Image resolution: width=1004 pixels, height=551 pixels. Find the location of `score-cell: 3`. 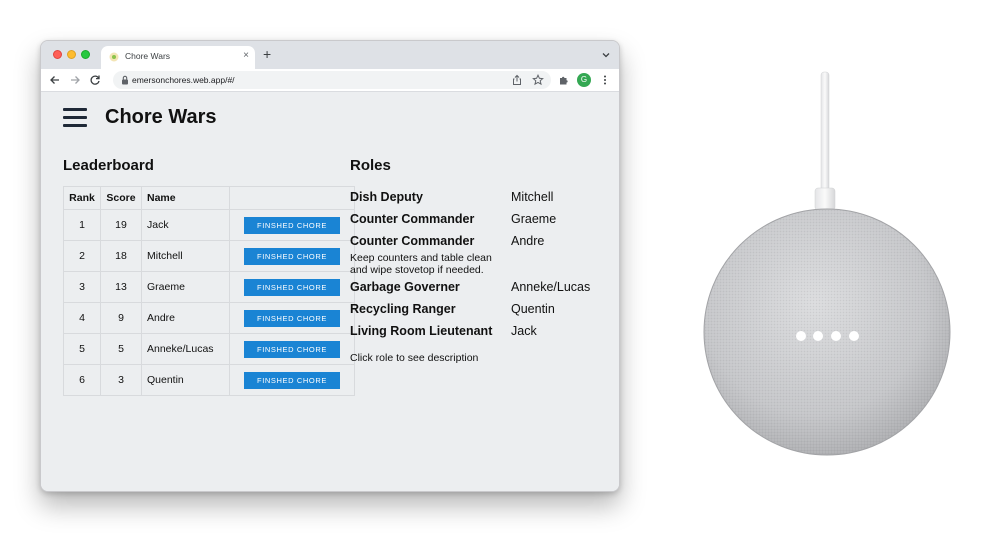

score-cell: 3 is located at coordinates (121, 380).